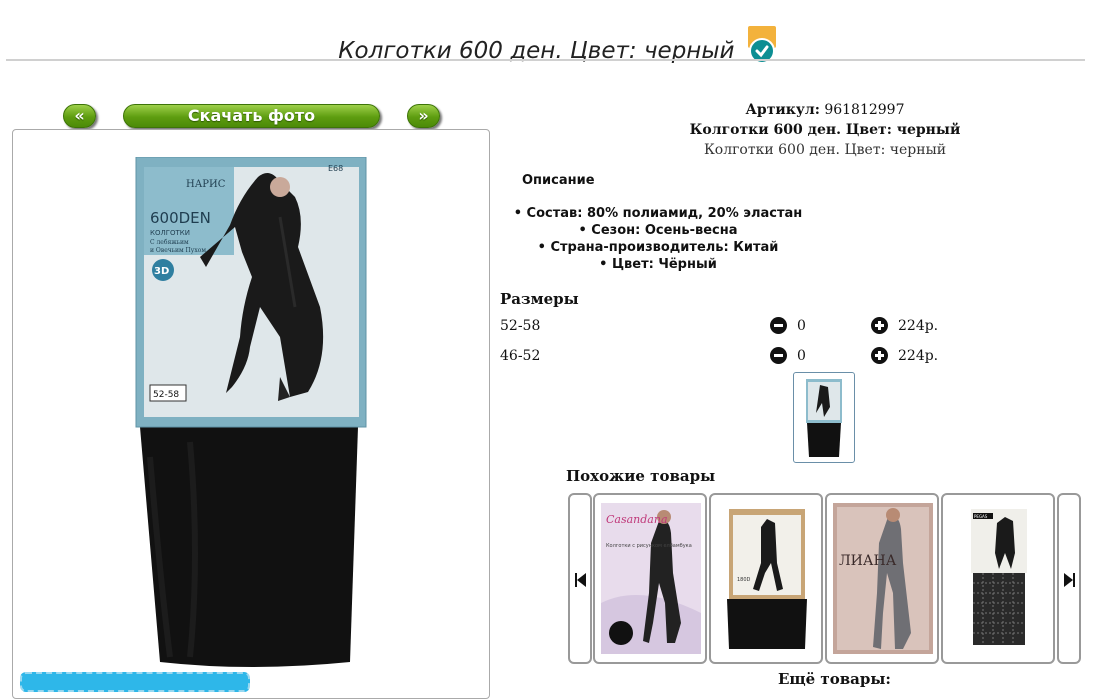  I want to click on size-label: 46-52, so click(520, 356).